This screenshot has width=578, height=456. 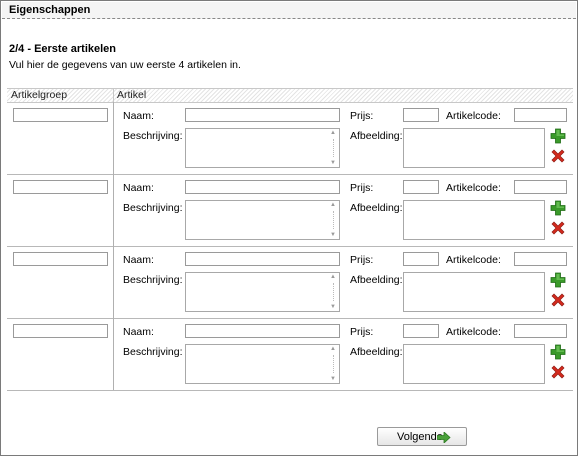 I want to click on titlebar: Eigenschappen, so click(x=289, y=10).